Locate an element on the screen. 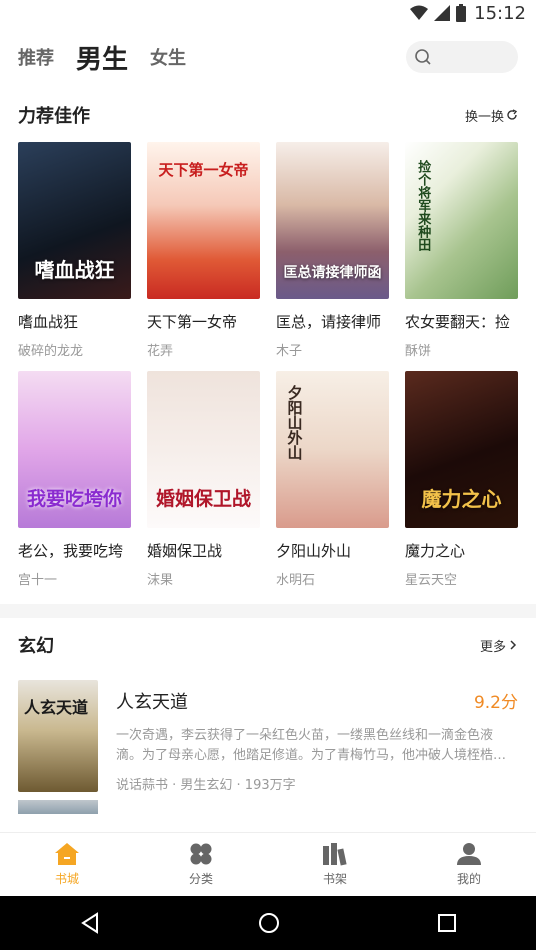  bottom-nav: 书城 分类 书架 我的 is located at coordinates (268, 864).